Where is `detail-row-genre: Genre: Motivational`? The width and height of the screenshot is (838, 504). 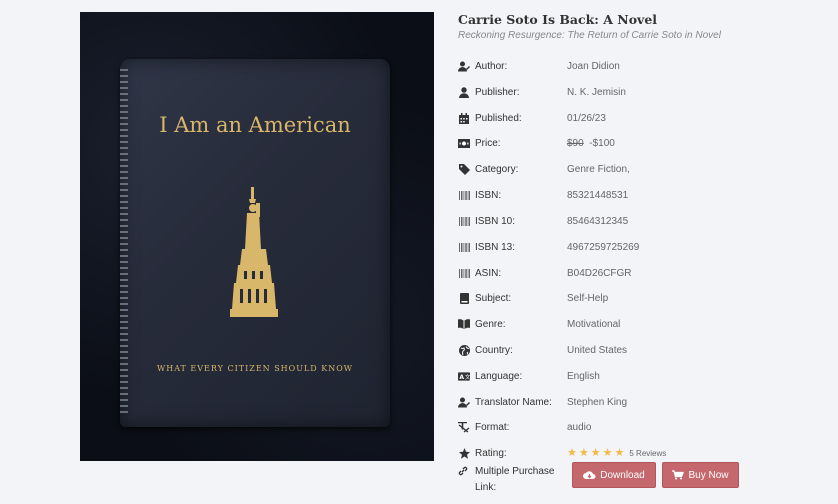
detail-row-genre: Genre: Motivational is located at coordinates (643, 324).